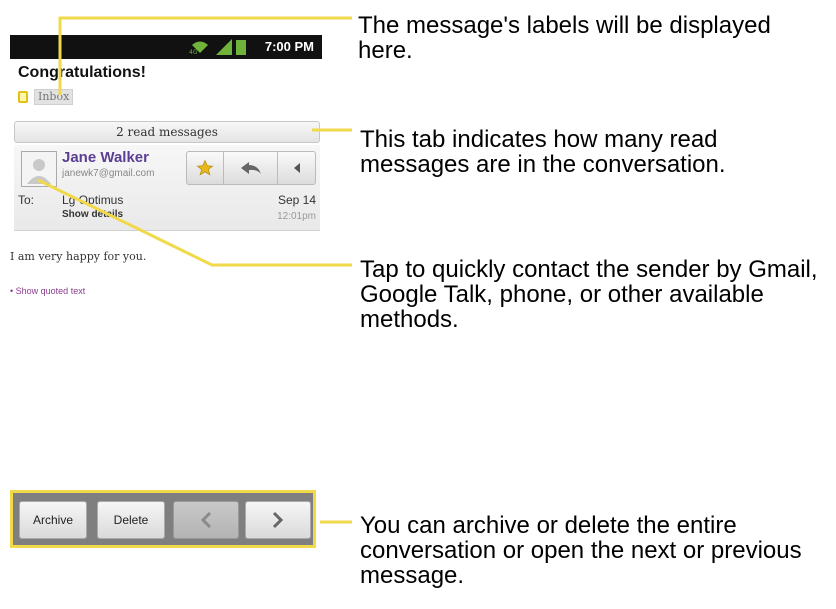  Describe the element at coordinates (167, 132) in the screenshot. I see `read-messages-tab: 2 read messages` at that location.